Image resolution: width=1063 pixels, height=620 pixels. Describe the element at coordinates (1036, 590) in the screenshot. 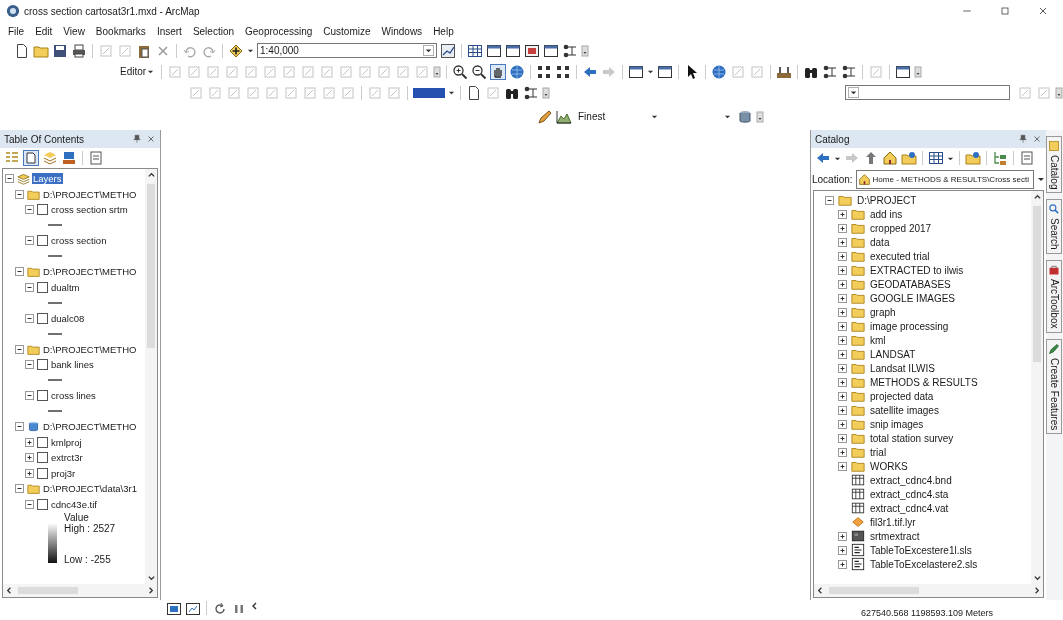

I see `scroll-right-icon` at that location.